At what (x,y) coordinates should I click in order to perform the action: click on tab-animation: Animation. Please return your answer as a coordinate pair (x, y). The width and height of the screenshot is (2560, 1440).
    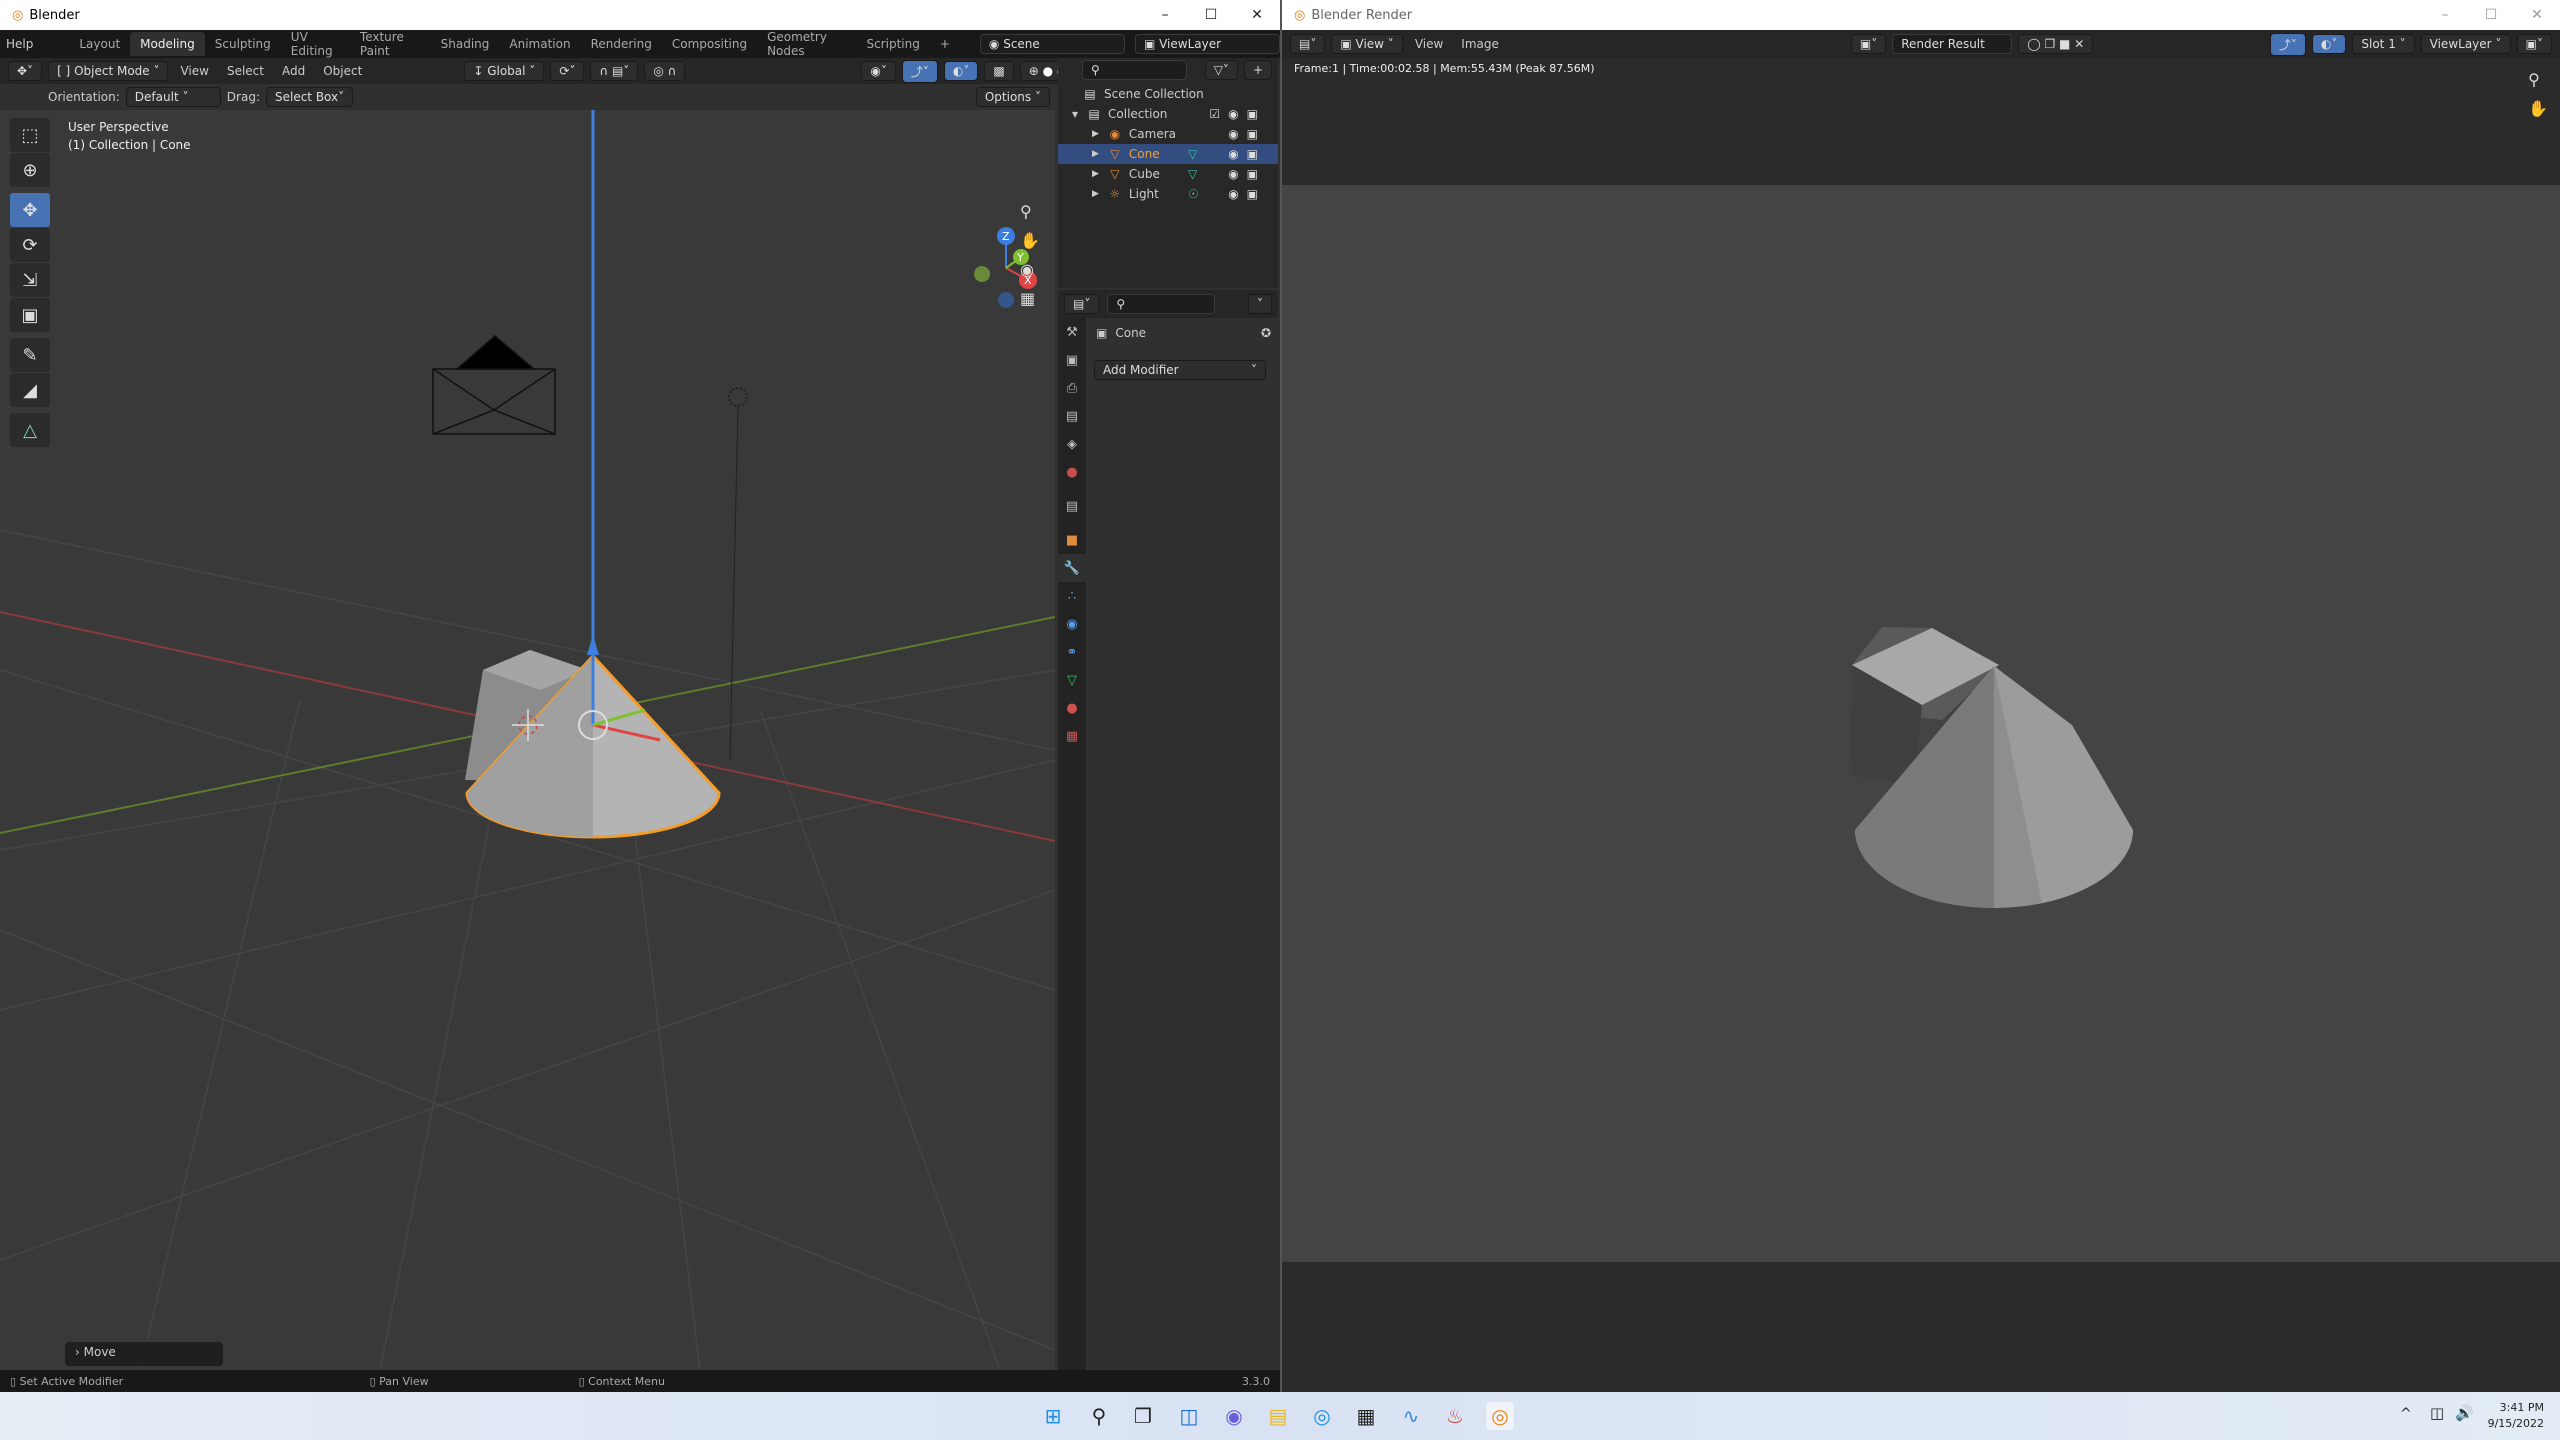
    Looking at the image, I should click on (539, 44).